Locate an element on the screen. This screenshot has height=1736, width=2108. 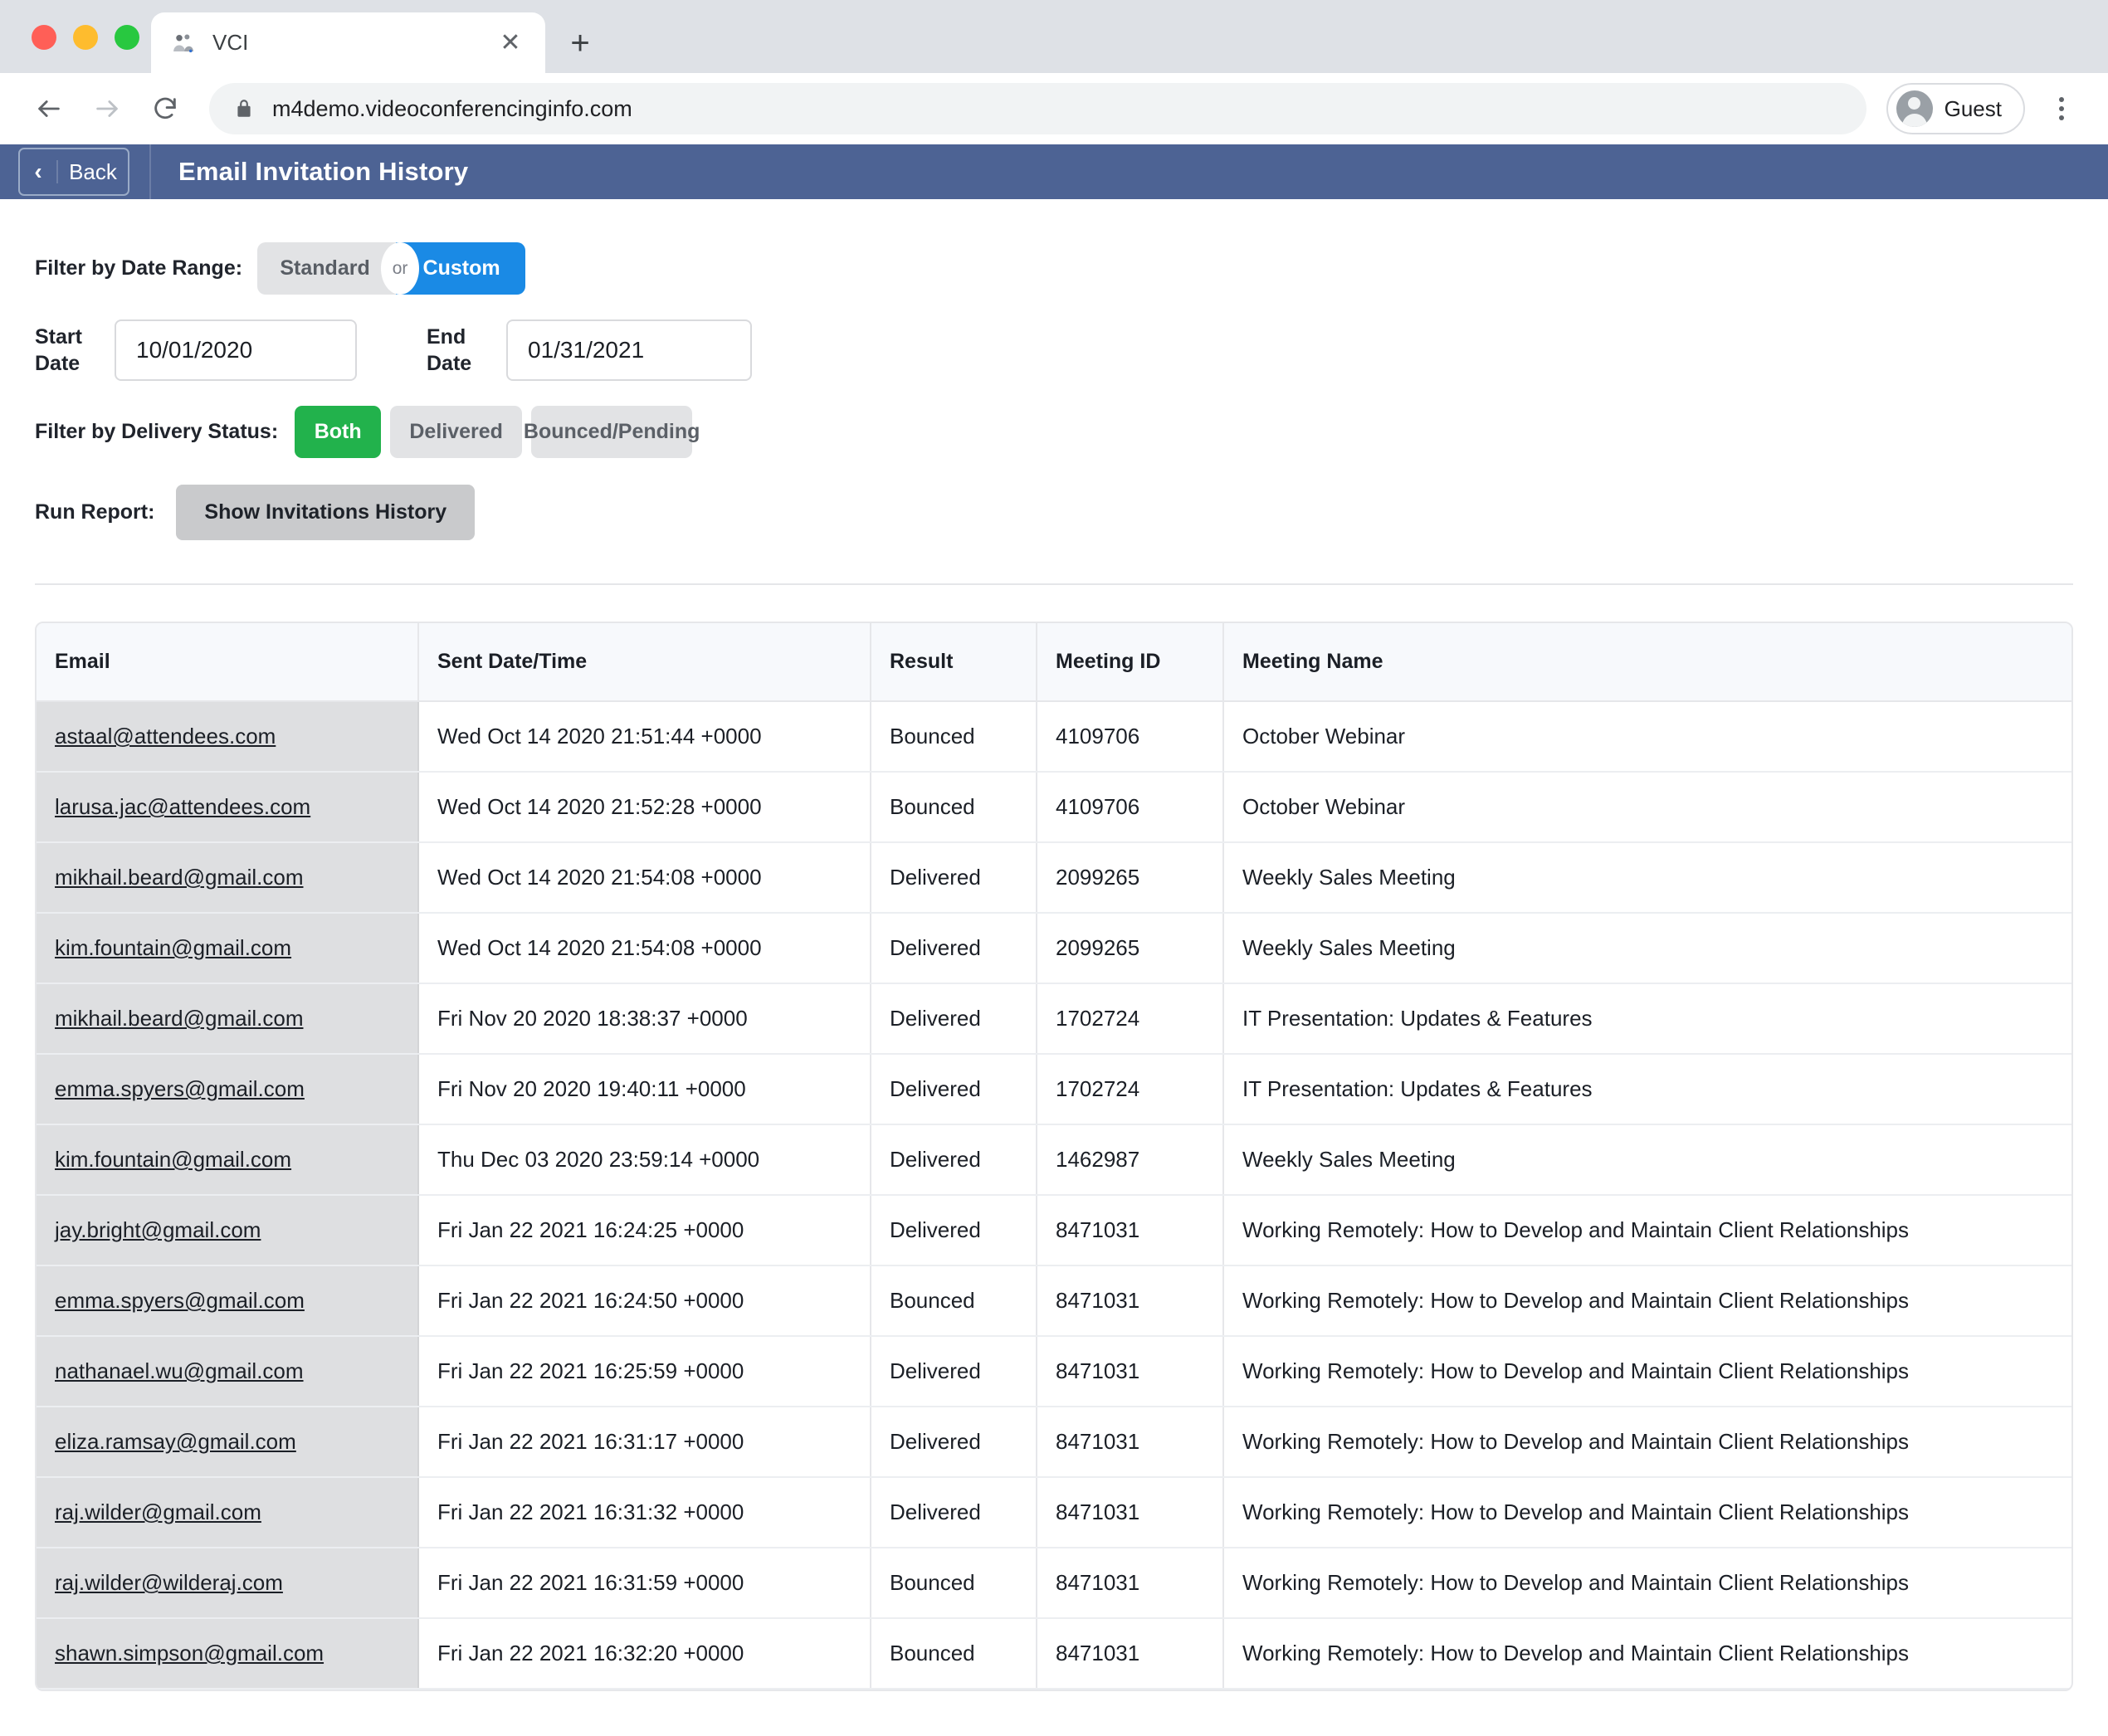
cell-sent-date: Fri Nov 20 2020 18:38:37 +0000 is located at coordinates (644, 1019).